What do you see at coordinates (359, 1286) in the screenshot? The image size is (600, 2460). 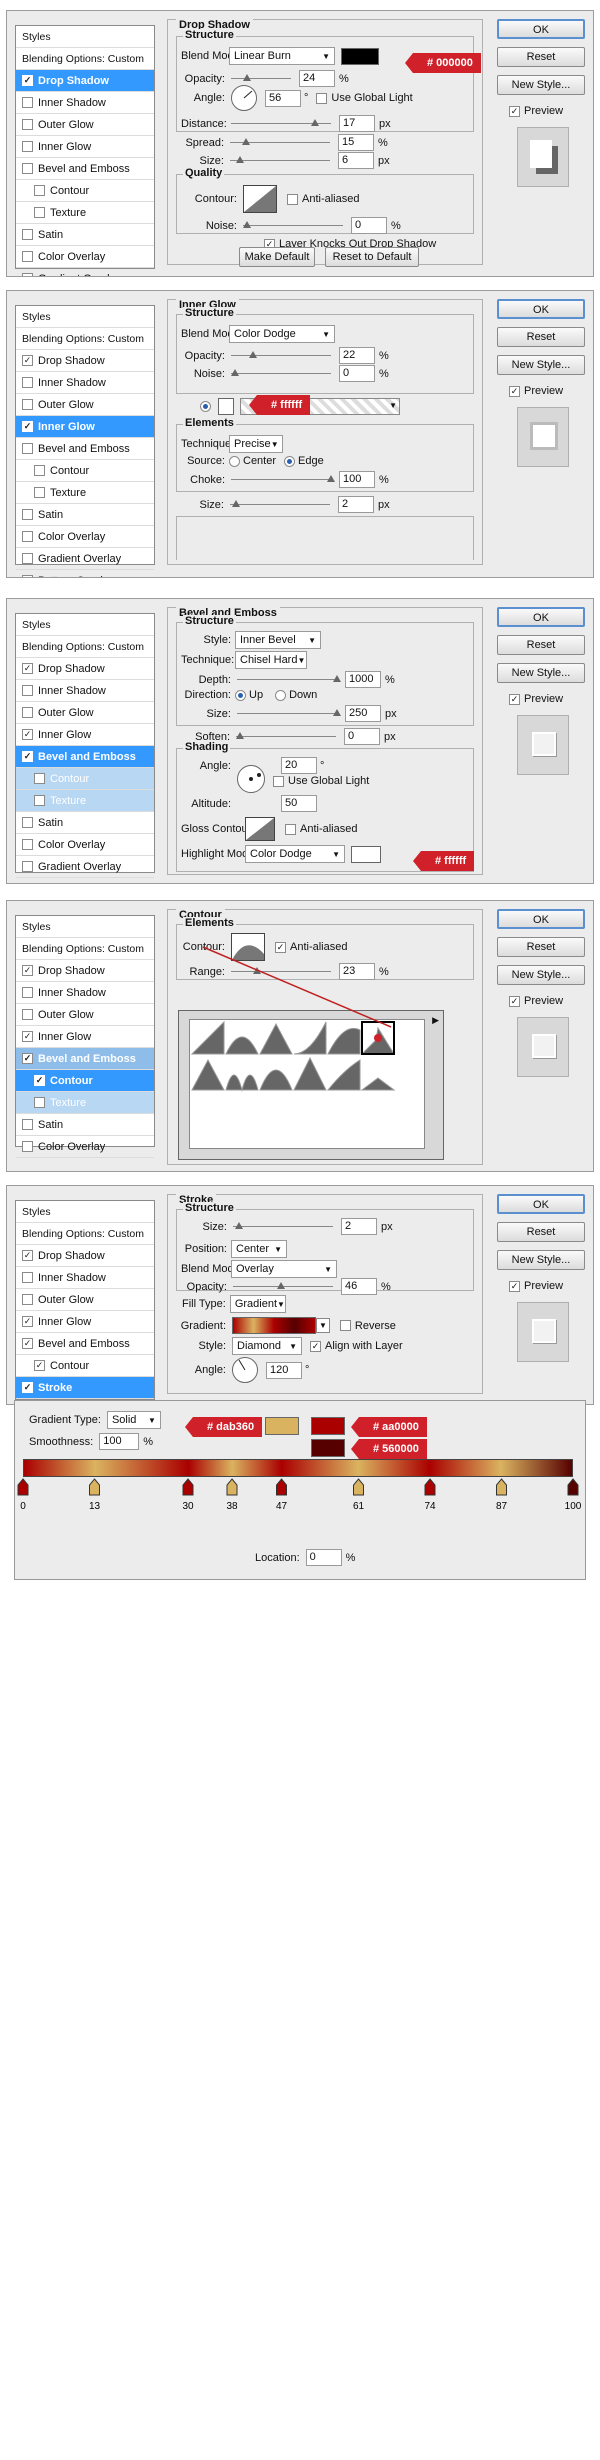 I see `opacity-input: 46` at bounding box center [359, 1286].